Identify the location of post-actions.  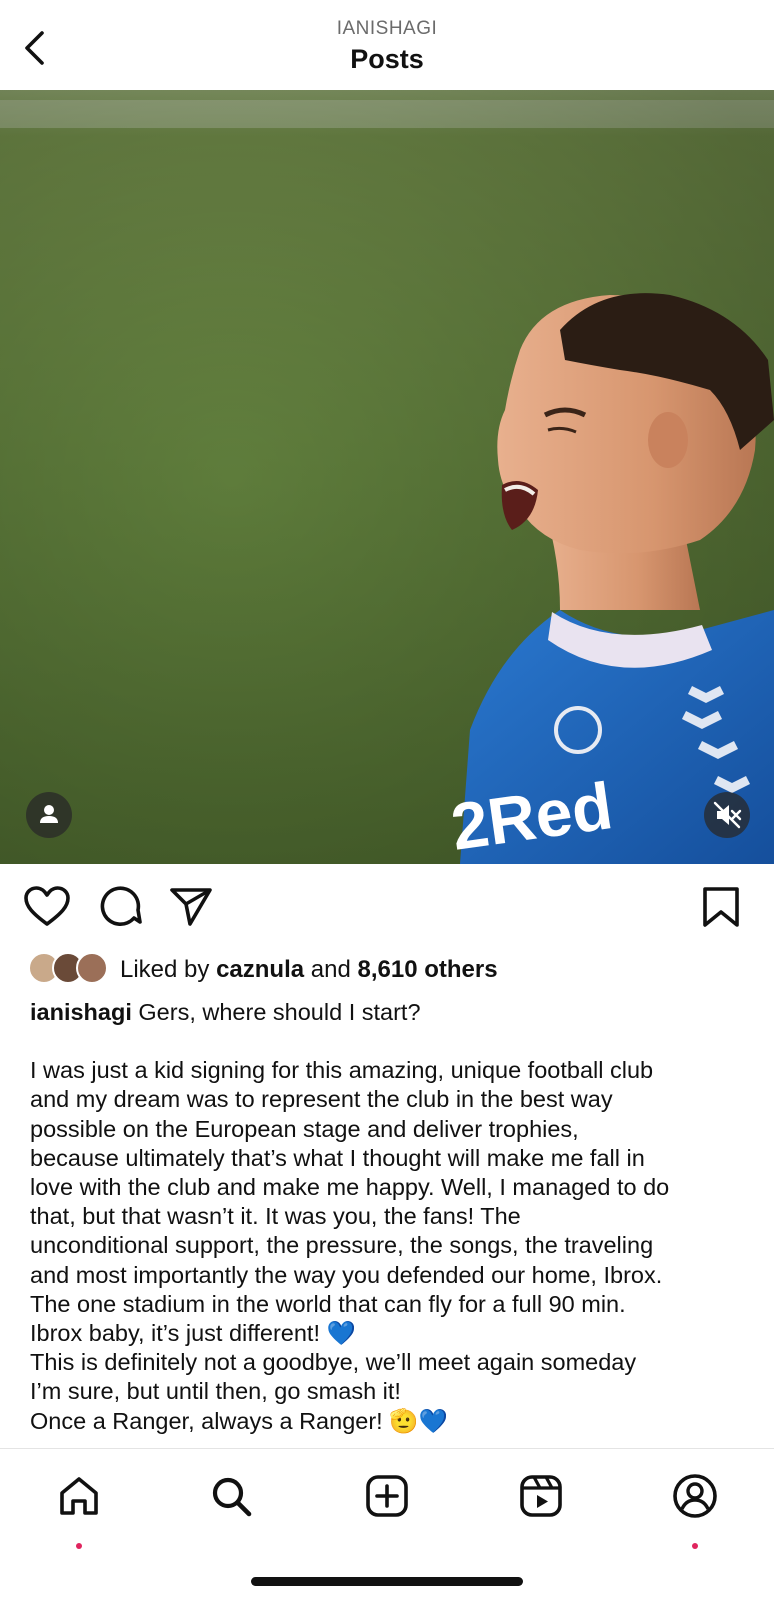
(387, 907).